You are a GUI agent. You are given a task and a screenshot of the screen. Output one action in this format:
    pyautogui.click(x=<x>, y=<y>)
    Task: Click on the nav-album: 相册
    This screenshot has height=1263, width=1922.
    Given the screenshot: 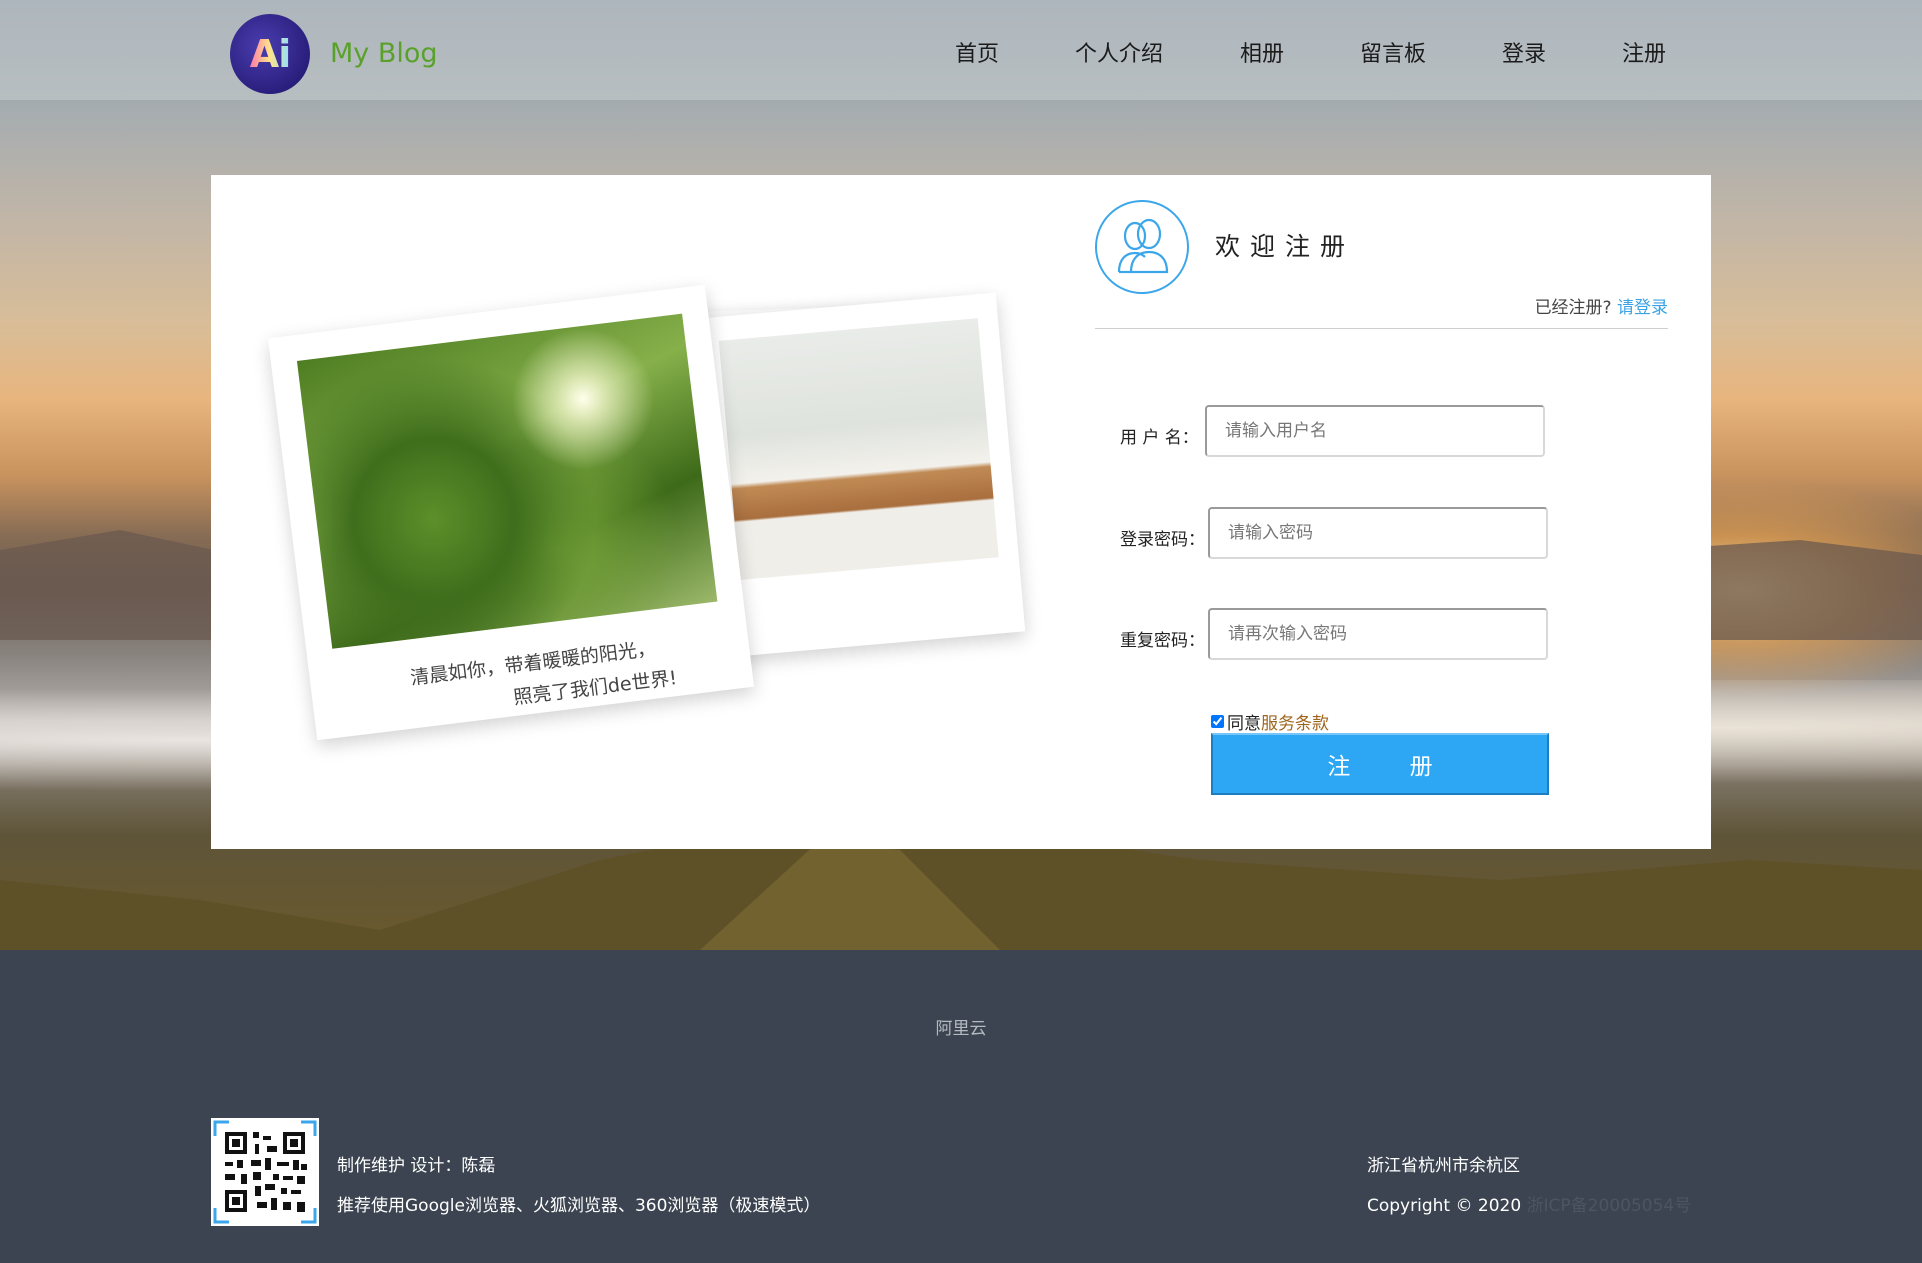 What is the action you would take?
    pyautogui.click(x=1262, y=52)
    